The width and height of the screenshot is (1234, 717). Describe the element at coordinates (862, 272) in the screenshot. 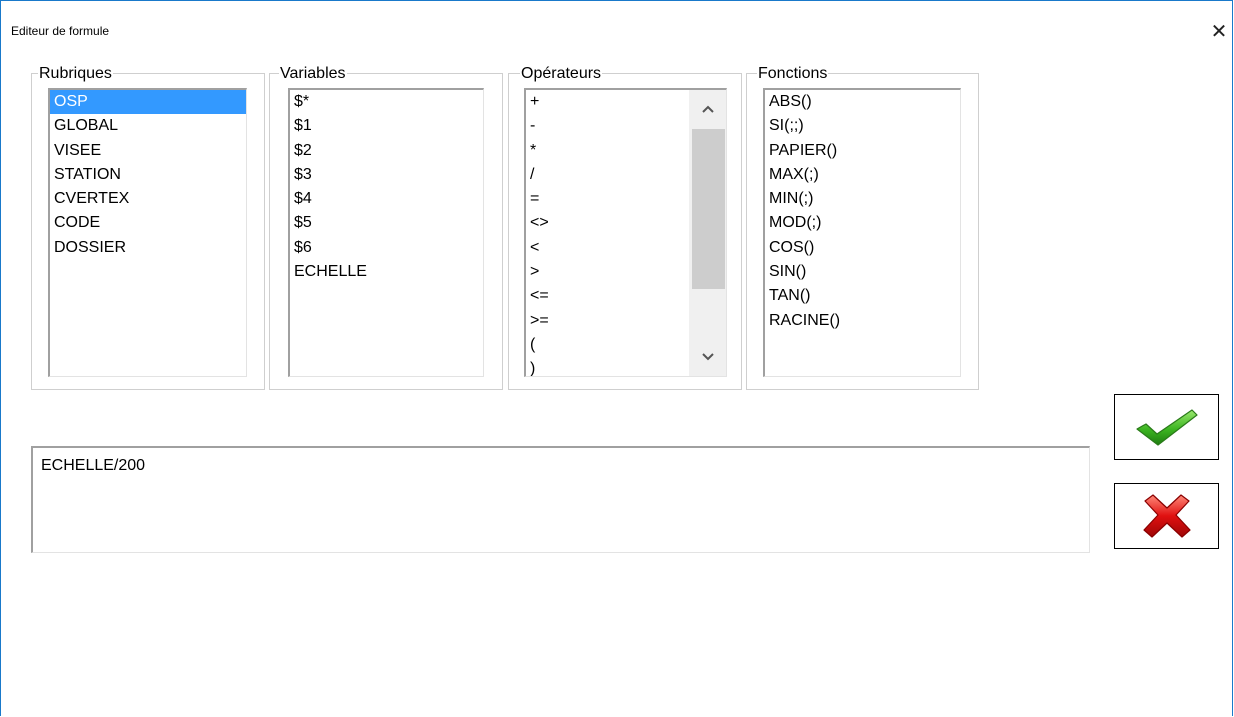

I see `fonction-item: SIN()` at that location.